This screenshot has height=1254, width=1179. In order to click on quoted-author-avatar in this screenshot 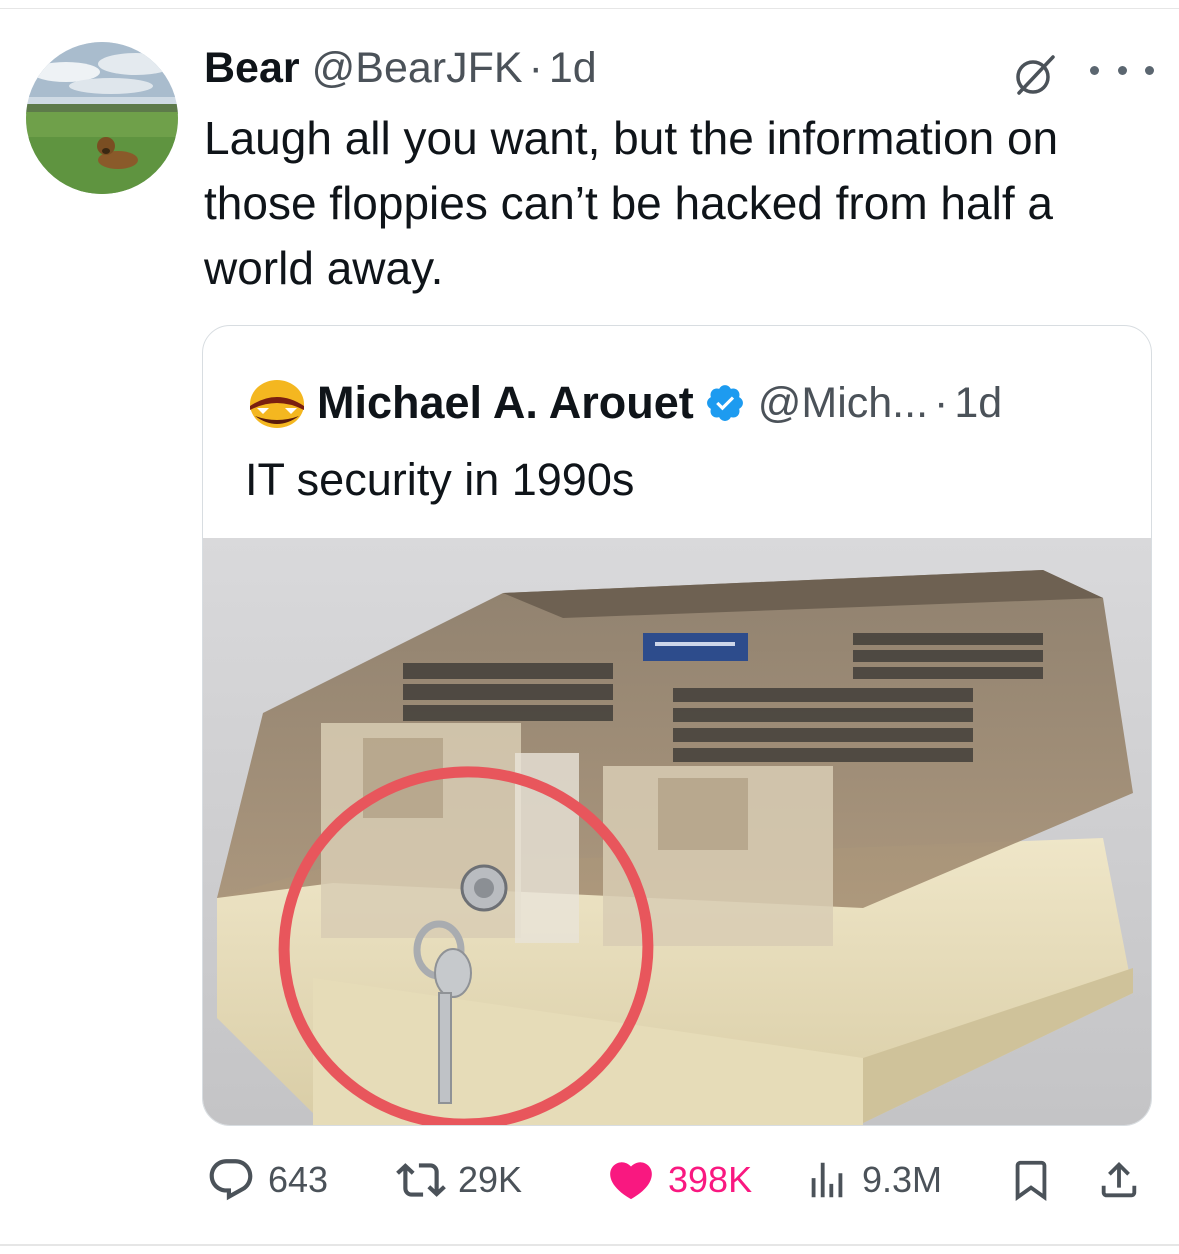, I will do `click(277, 403)`.